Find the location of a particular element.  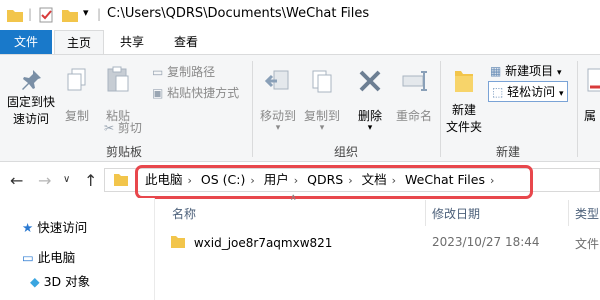

move-to-dropdown-icon: ▾ is located at coordinates (278, 128).